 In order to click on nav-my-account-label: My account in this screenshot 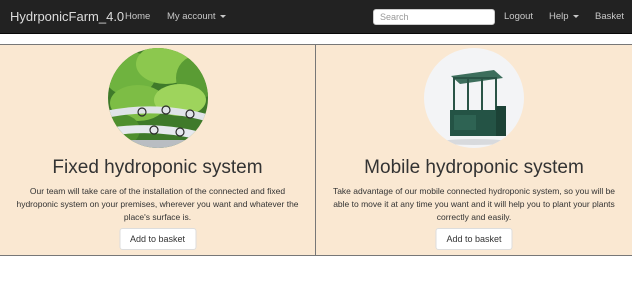, I will do `click(191, 16)`.